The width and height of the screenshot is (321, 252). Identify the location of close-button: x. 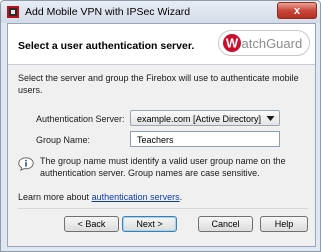
(297, 10).